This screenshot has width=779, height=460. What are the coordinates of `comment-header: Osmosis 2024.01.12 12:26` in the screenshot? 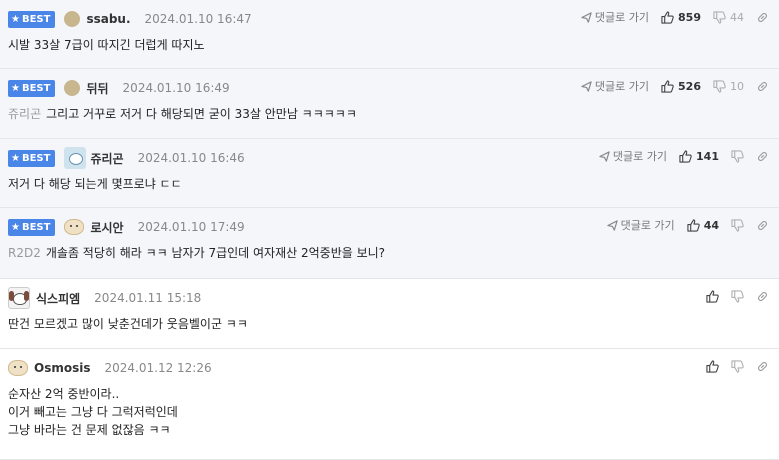 It's located at (110, 368).